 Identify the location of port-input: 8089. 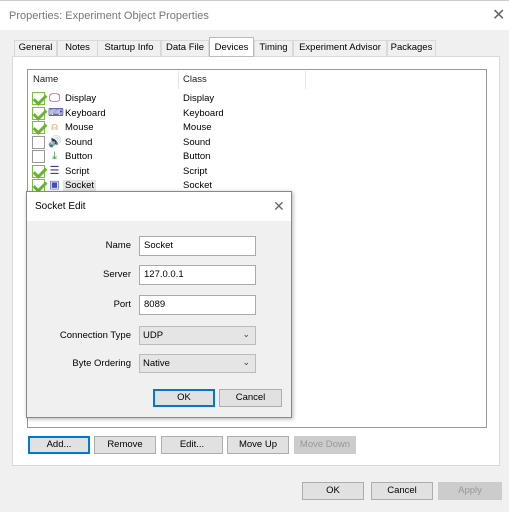
(197, 305).